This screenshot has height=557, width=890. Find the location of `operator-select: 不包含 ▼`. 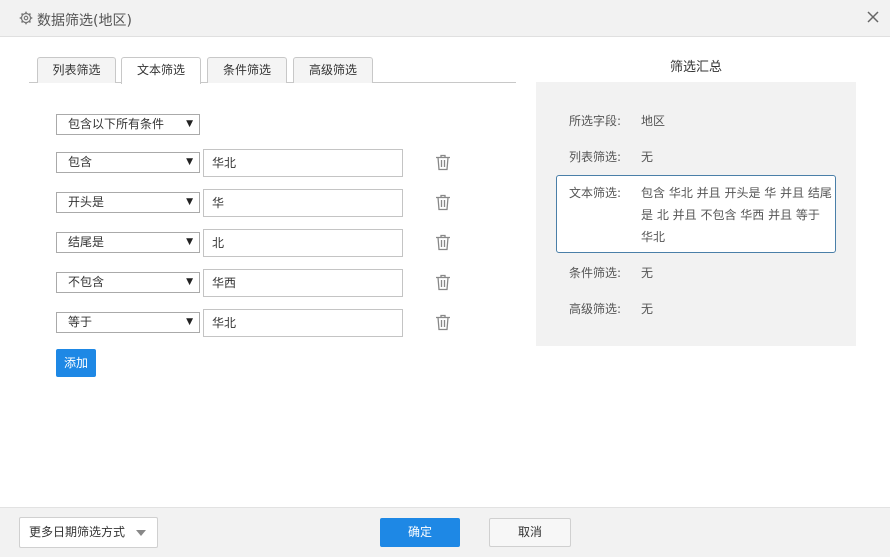

operator-select: 不包含 ▼ is located at coordinates (128, 282).